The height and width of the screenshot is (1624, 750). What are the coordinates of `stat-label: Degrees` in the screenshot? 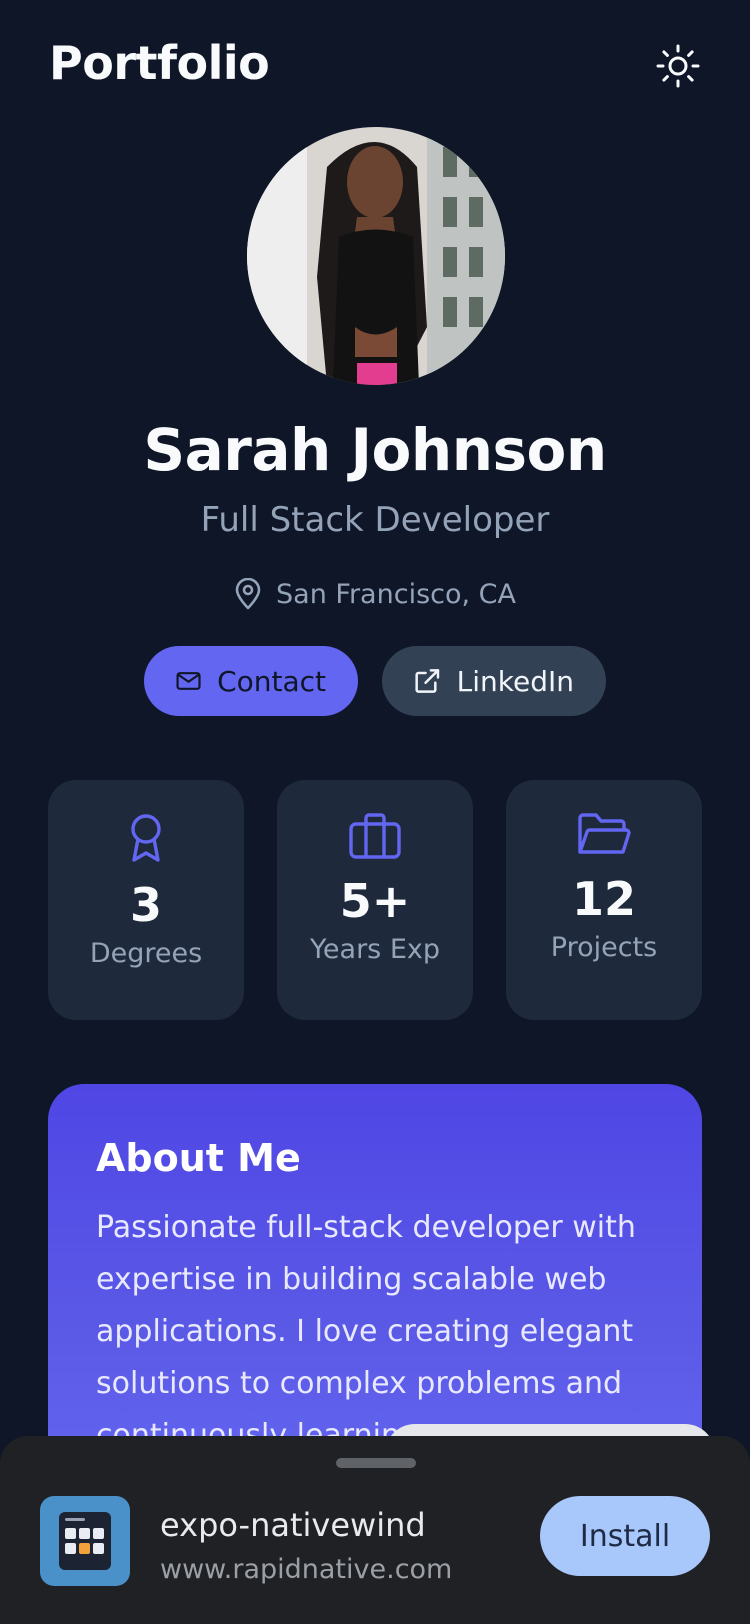 It's located at (146, 953).